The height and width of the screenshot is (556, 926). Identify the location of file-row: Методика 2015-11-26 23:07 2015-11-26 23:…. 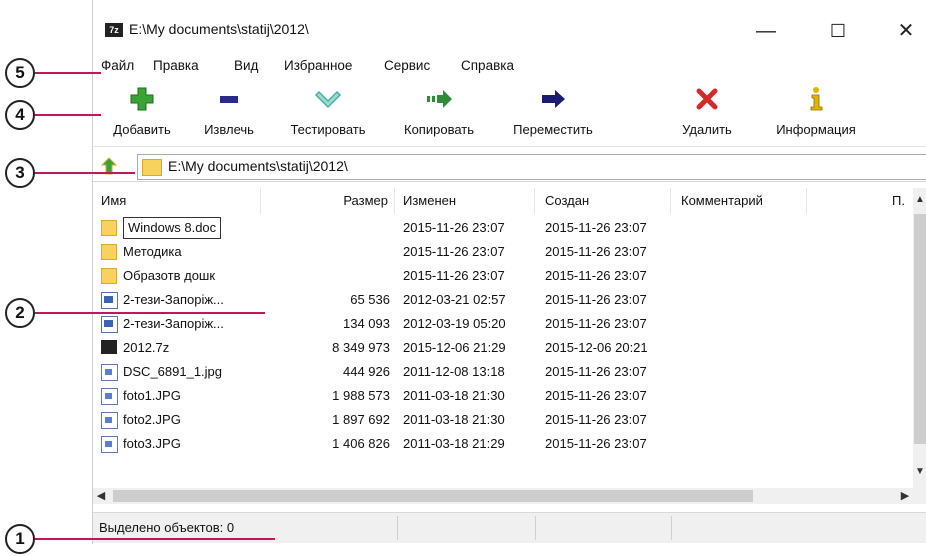
(503, 252).